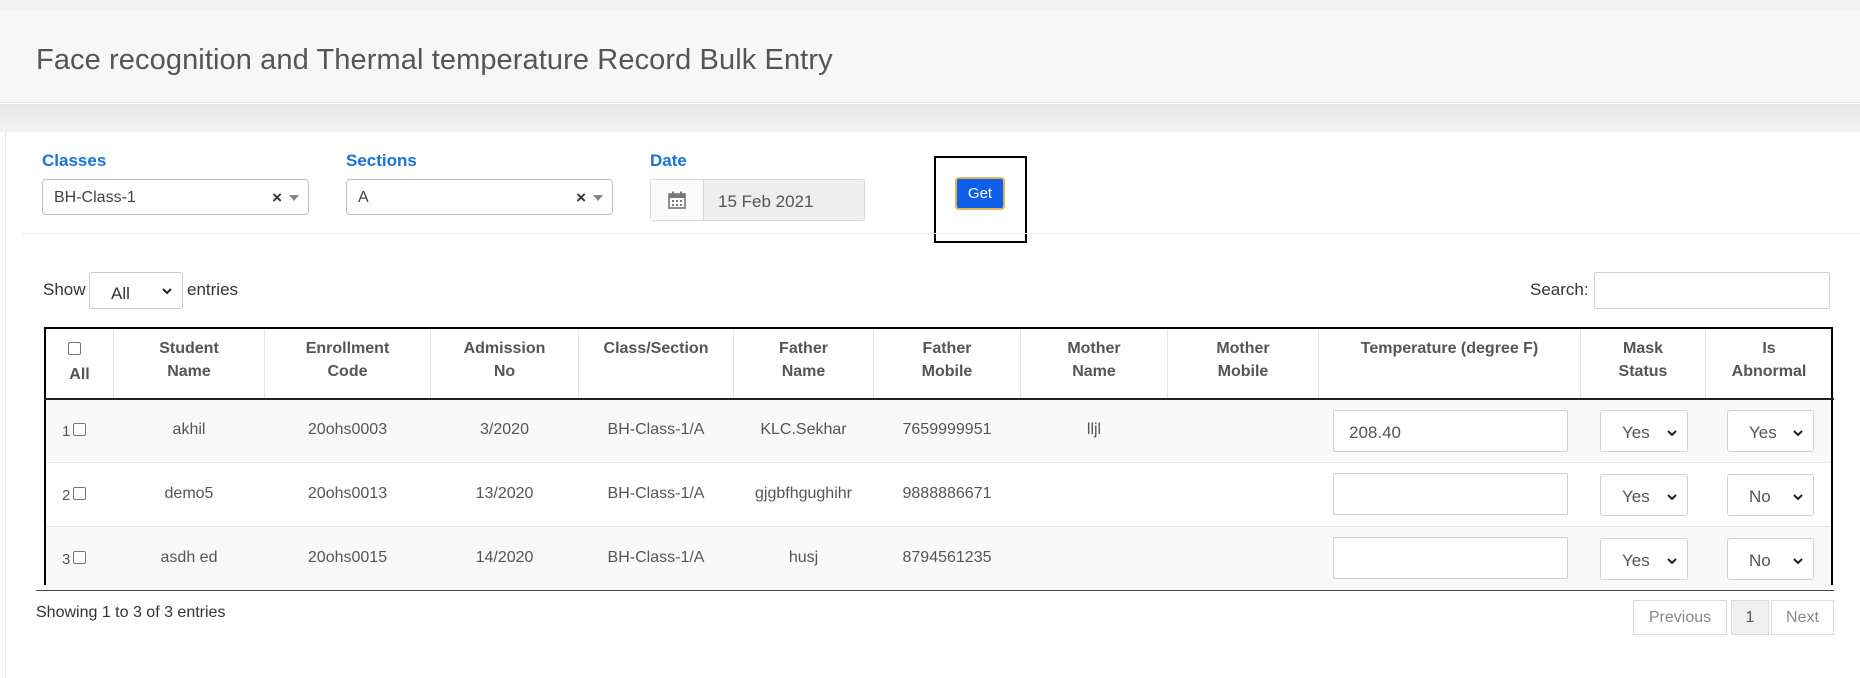 The width and height of the screenshot is (1860, 678). Describe the element at coordinates (1643, 360) in the screenshot. I see `header-mask-status: Mask Status` at that location.